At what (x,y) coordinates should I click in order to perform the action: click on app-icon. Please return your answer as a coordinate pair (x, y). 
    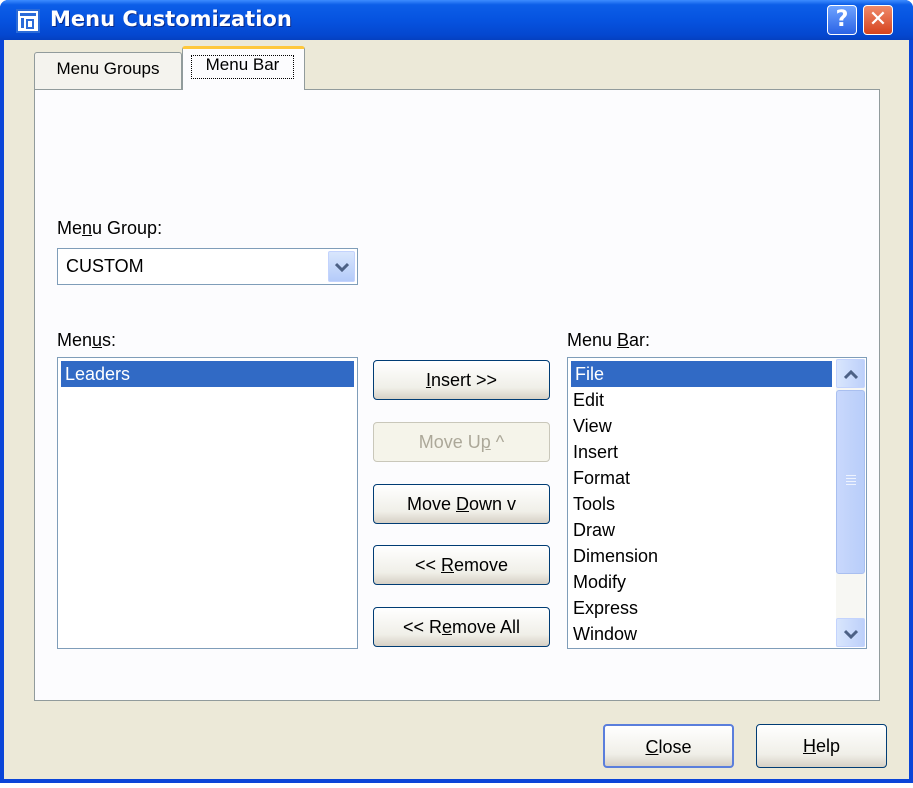
    Looking at the image, I should click on (28, 21).